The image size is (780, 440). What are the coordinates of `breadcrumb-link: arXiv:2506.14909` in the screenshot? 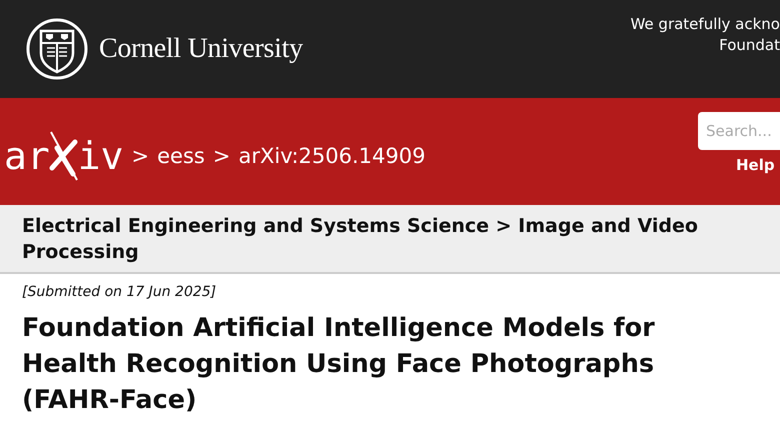 It's located at (332, 156).